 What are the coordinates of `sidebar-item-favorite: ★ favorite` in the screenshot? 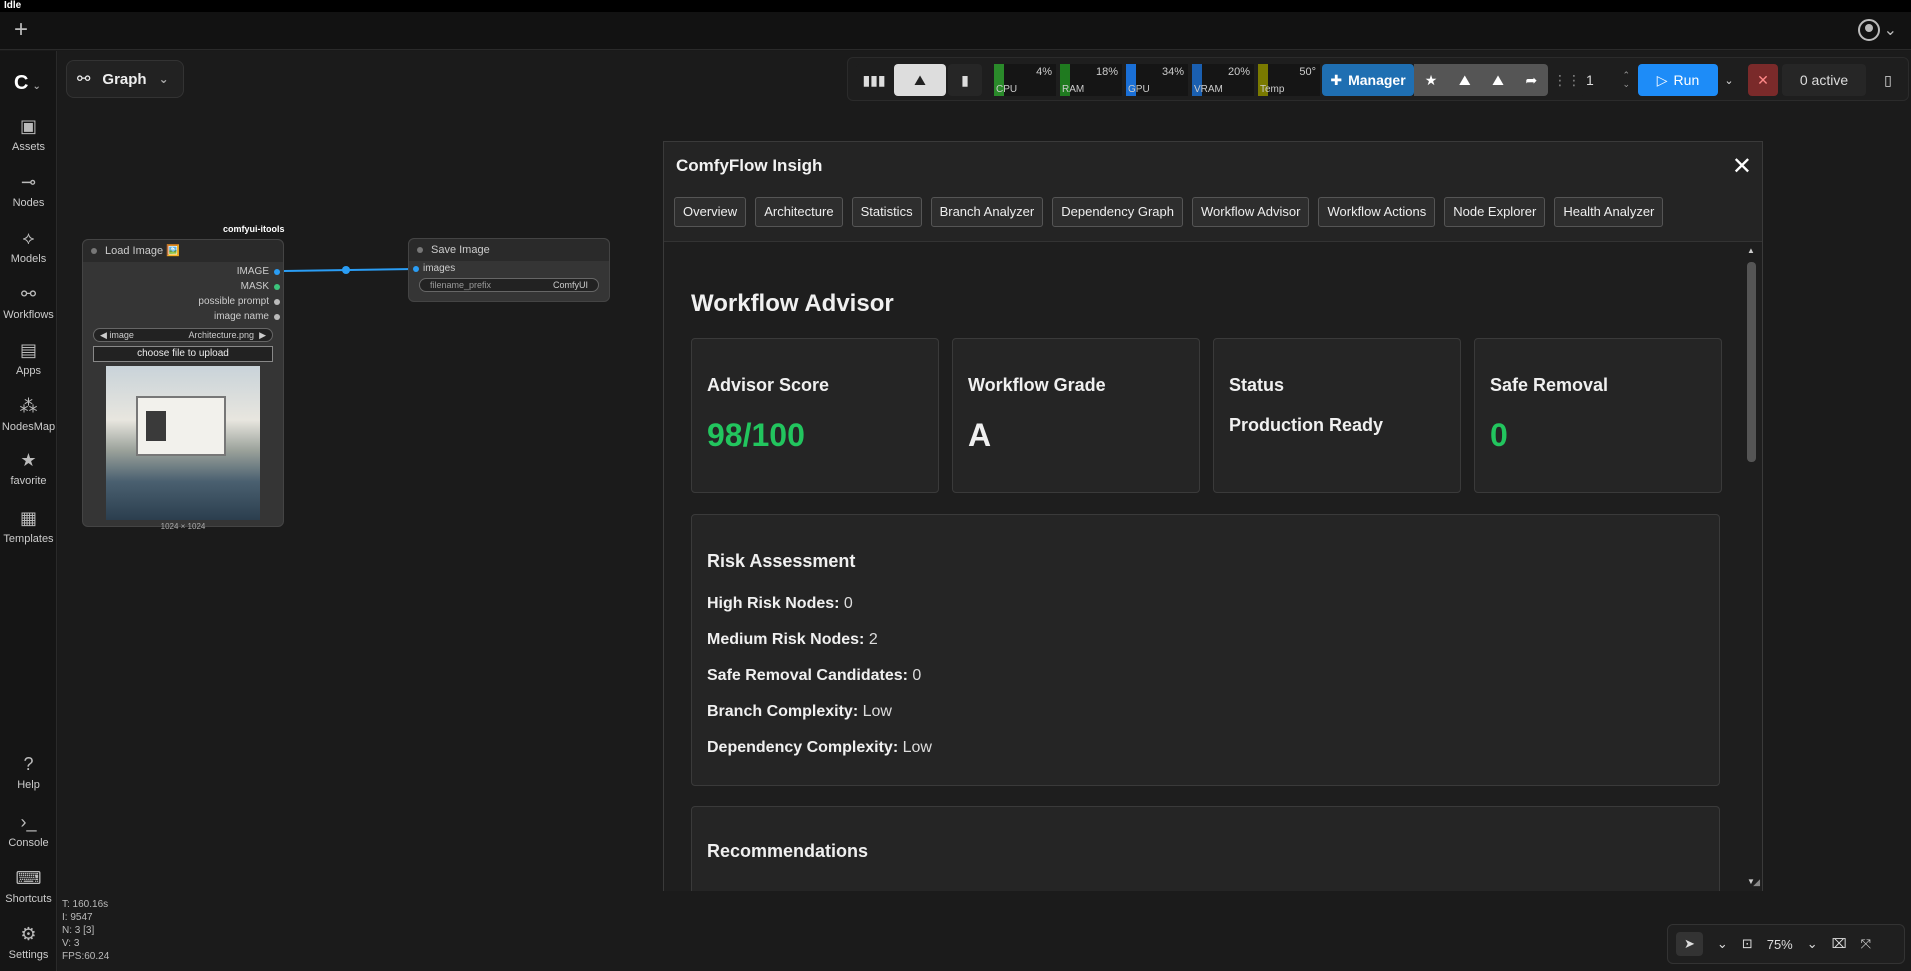 It's located at (28, 468).